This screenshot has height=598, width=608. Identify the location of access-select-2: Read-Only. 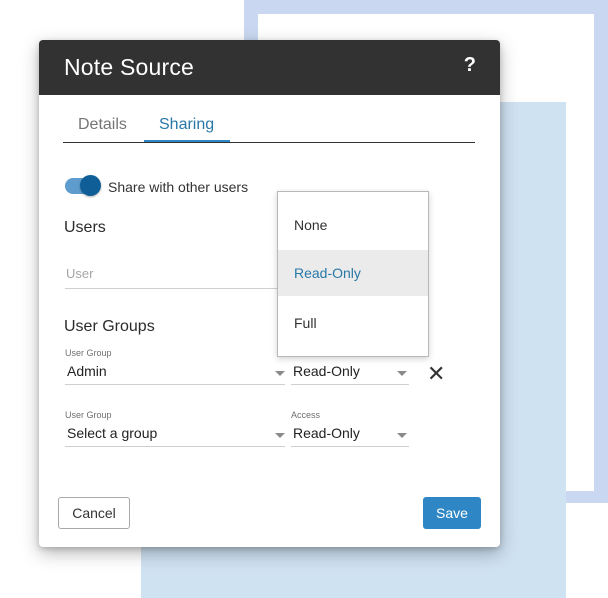
(350, 434).